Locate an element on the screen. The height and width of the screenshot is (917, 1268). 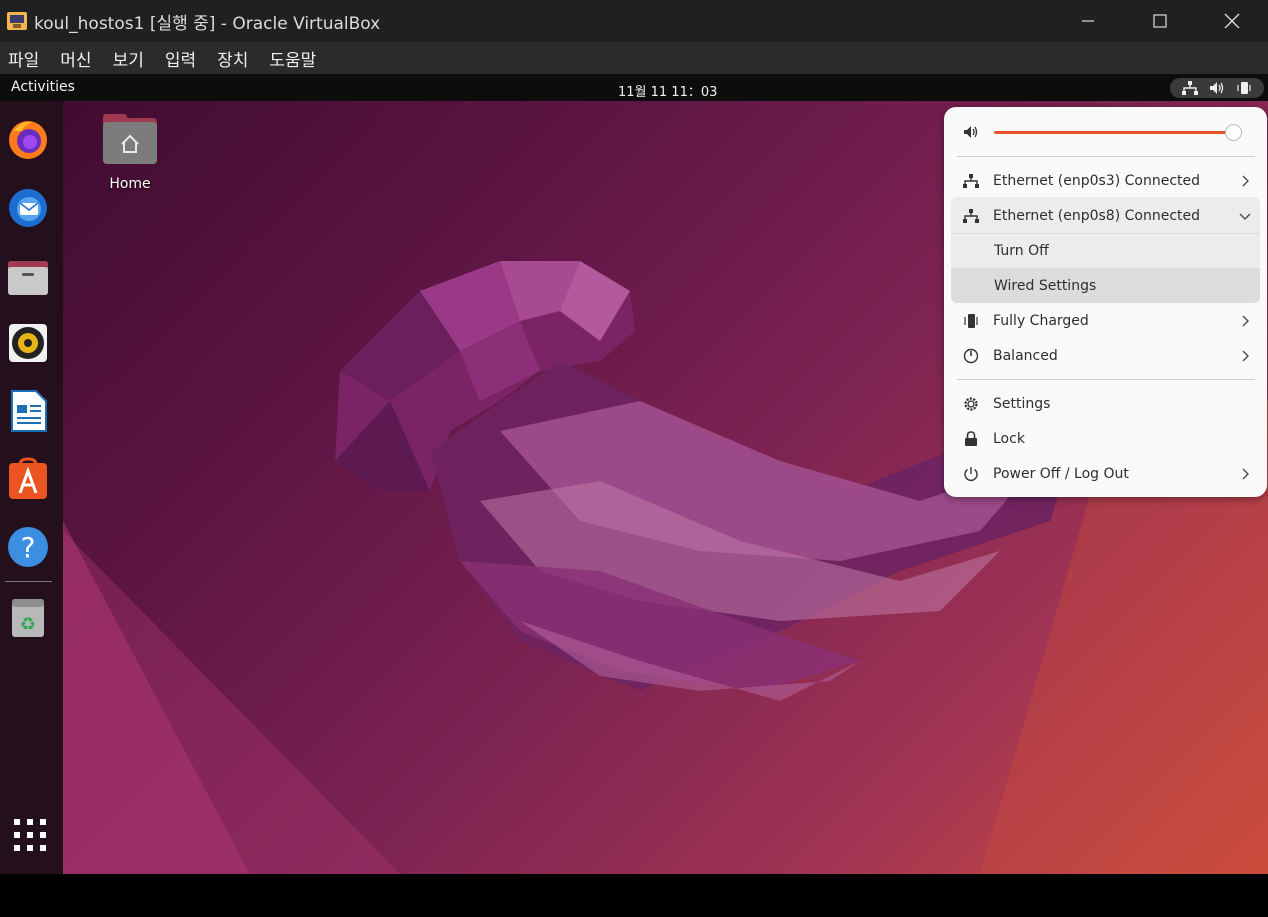
window-controls is located at coordinates (1160, 21).